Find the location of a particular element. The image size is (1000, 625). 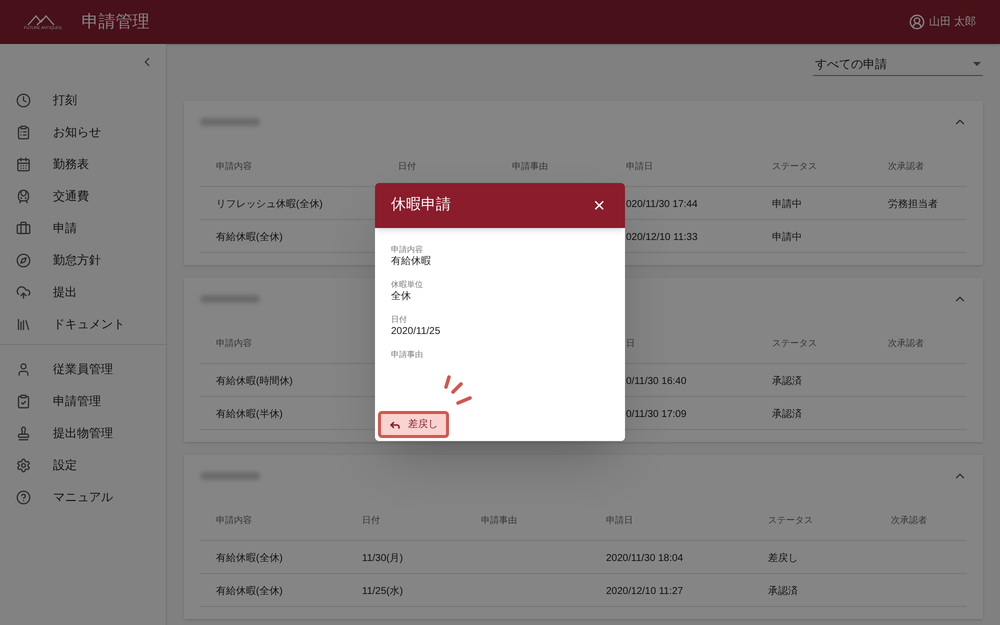

table-cell: 2020/12/10 11:27 is located at coordinates (645, 591).